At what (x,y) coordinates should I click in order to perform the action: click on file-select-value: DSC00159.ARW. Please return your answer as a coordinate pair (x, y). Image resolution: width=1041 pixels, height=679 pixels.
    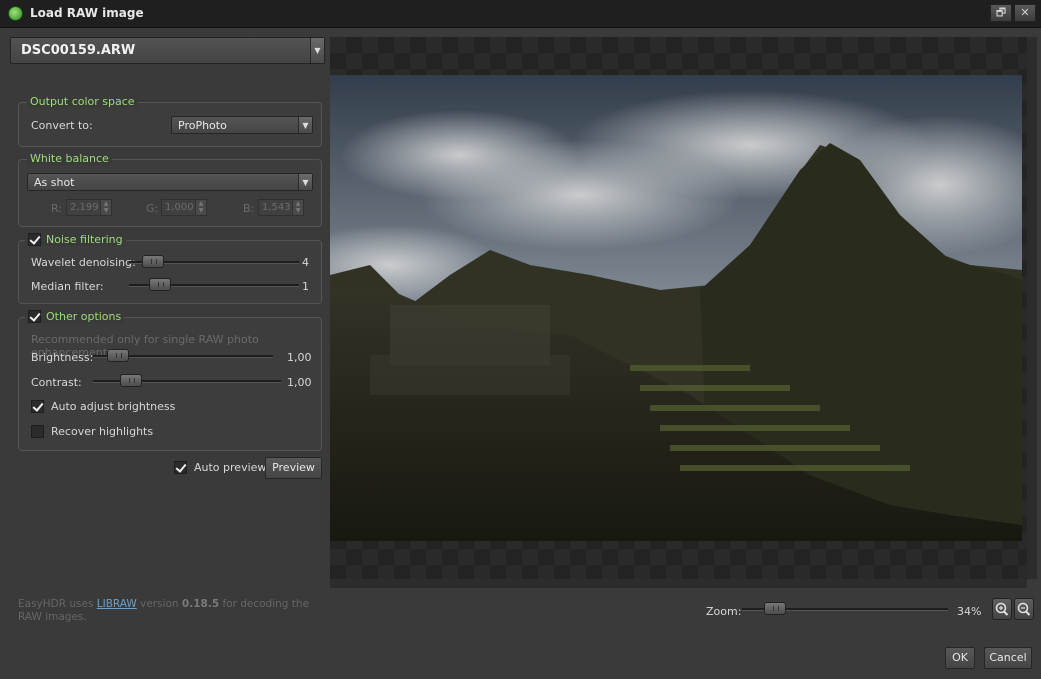
    Looking at the image, I should click on (78, 50).